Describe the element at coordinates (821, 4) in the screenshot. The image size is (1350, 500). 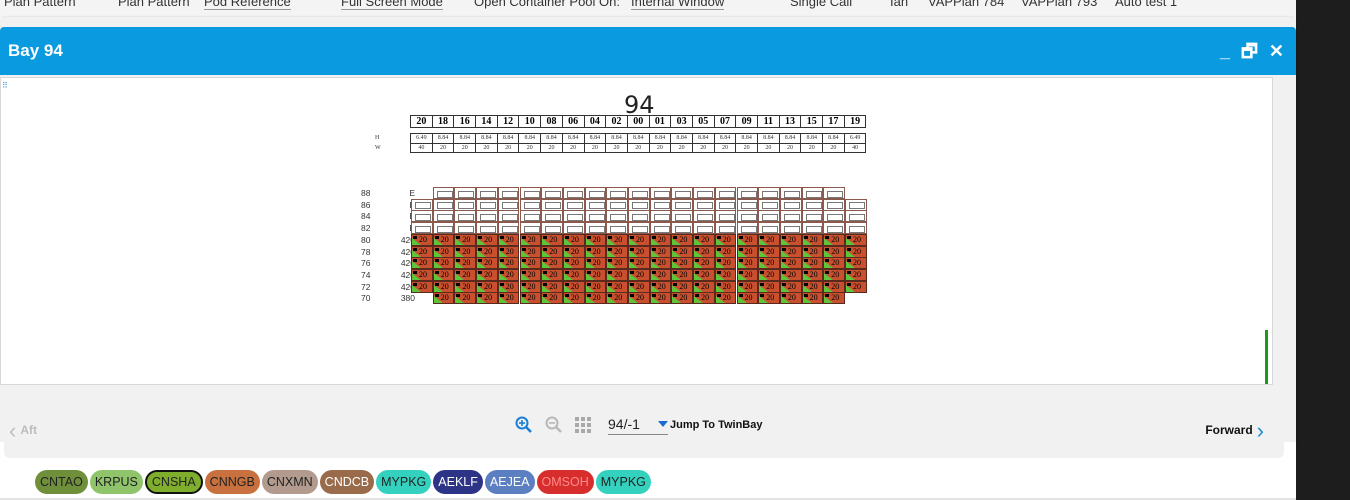
I see `toolbar-item: Single Call` at that location.